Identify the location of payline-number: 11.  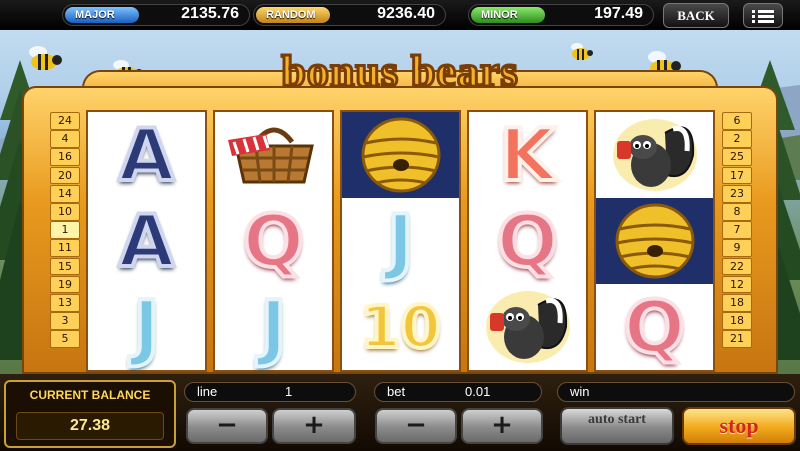
(65, 248).